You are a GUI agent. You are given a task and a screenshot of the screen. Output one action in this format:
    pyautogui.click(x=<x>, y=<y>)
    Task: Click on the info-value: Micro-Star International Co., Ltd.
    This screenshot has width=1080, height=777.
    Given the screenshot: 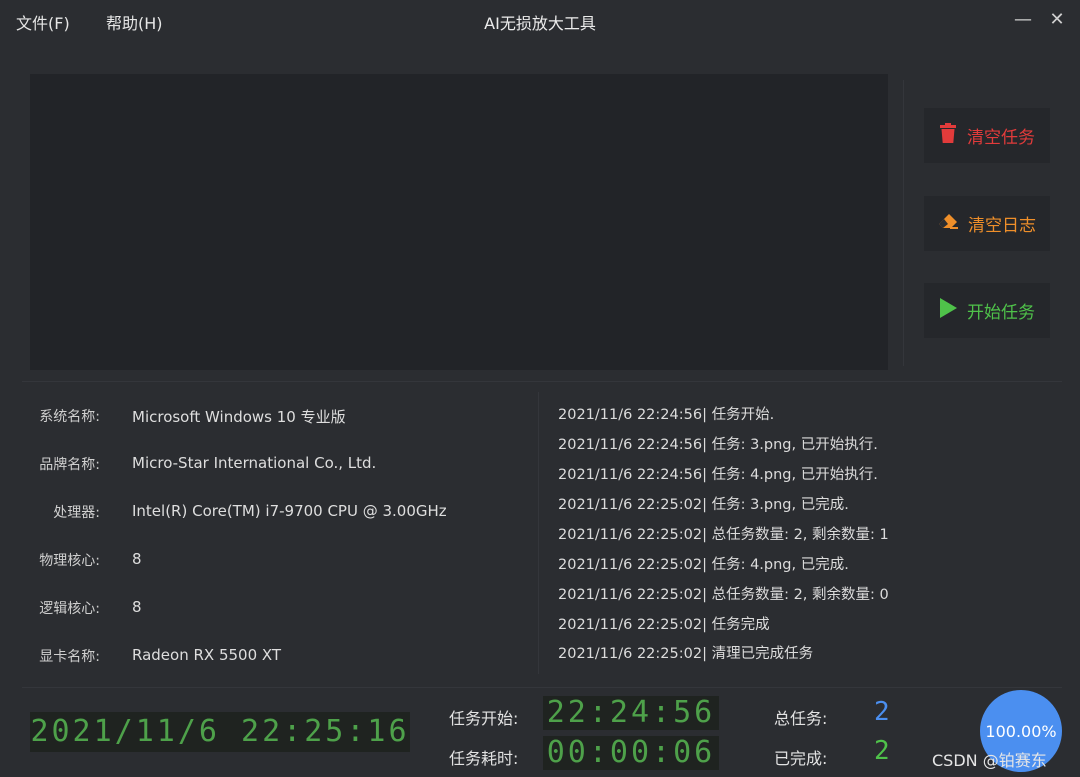 What is the action you would take?
    pyautogui.click(x=254, y=463)
    